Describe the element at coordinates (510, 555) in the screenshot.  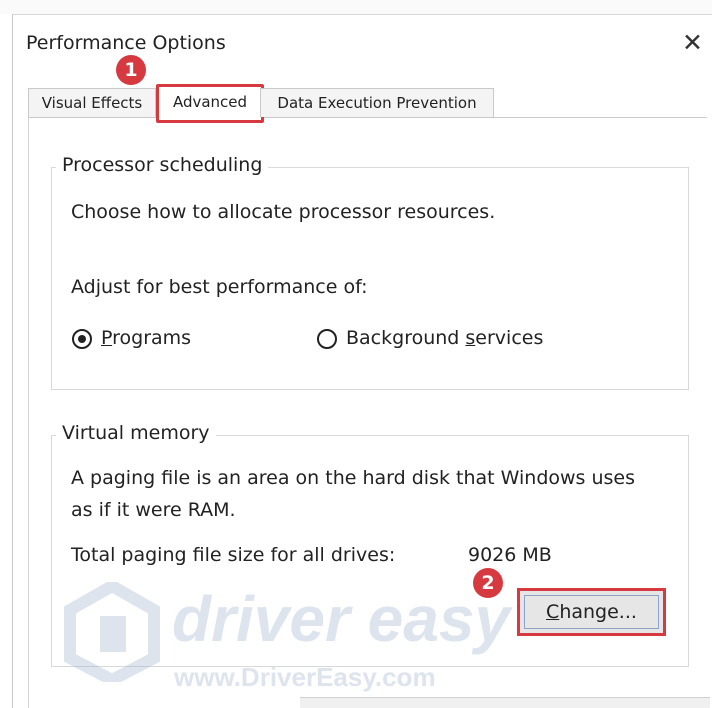
I see `total-paging-value: 9026 MB` at that location.